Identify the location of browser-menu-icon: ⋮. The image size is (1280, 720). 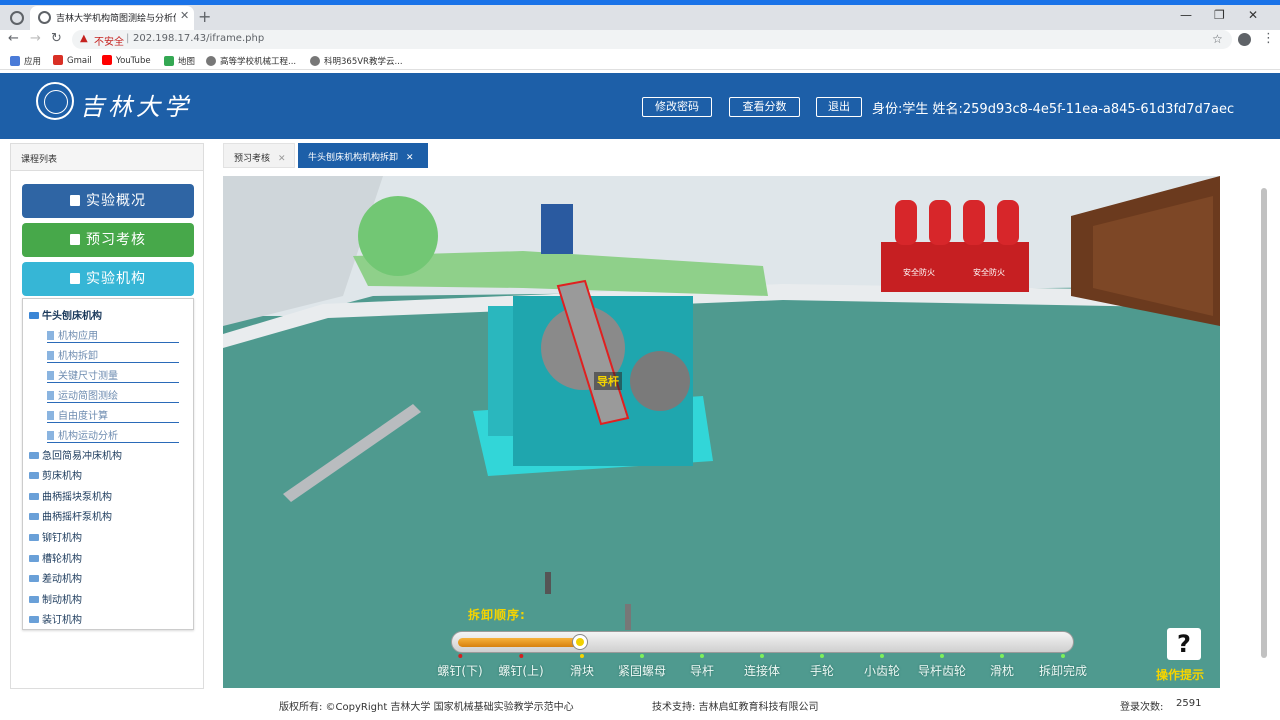
(1268, 38).